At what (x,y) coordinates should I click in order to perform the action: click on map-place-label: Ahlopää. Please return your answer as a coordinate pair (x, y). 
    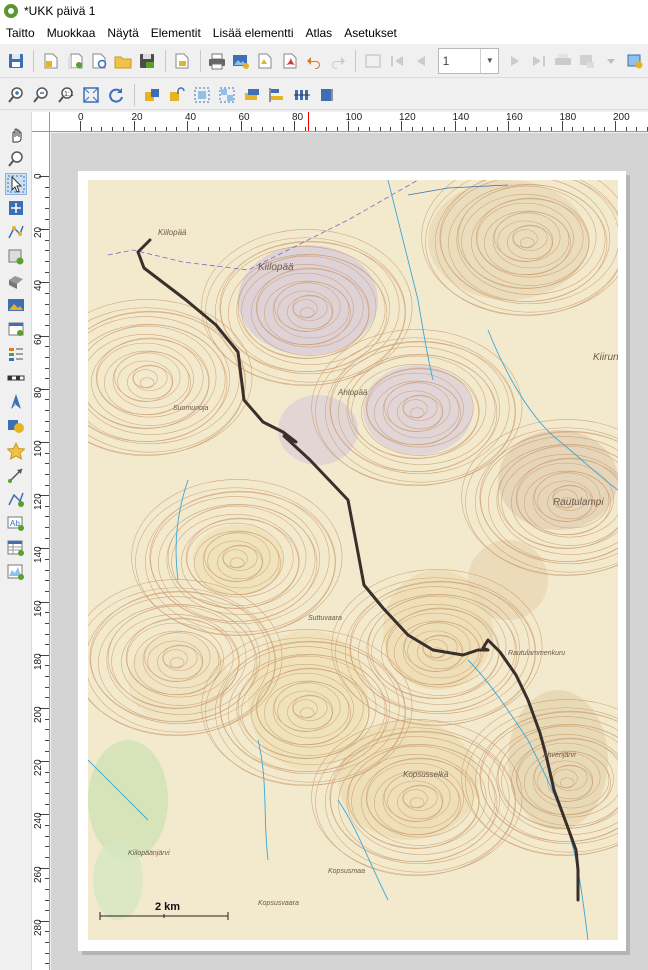
    Looking at the image, I should click on (352, 392).